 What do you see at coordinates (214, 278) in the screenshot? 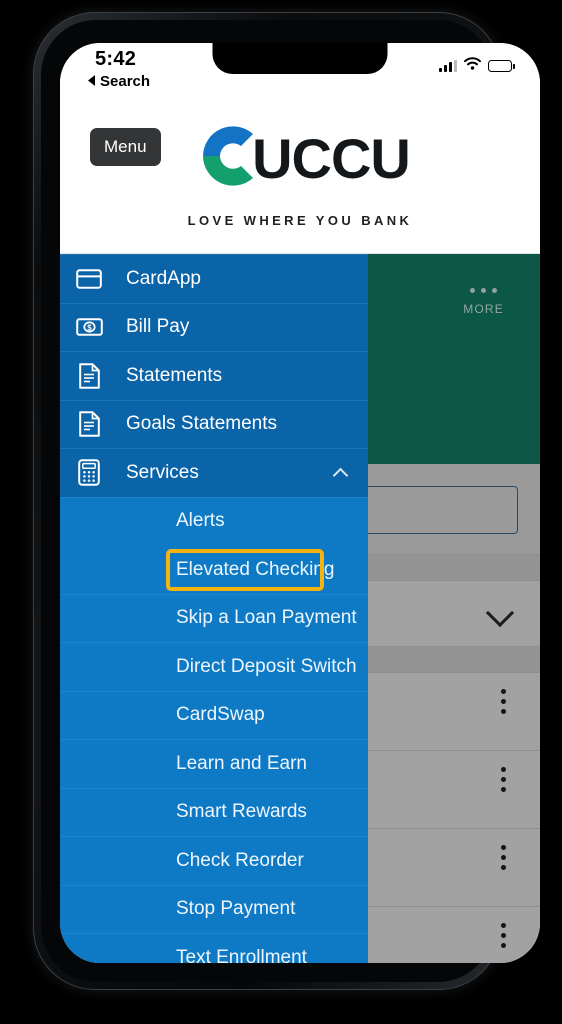
I see `nav-item-cardapp: CardApp` at bounding box center [214, 278].